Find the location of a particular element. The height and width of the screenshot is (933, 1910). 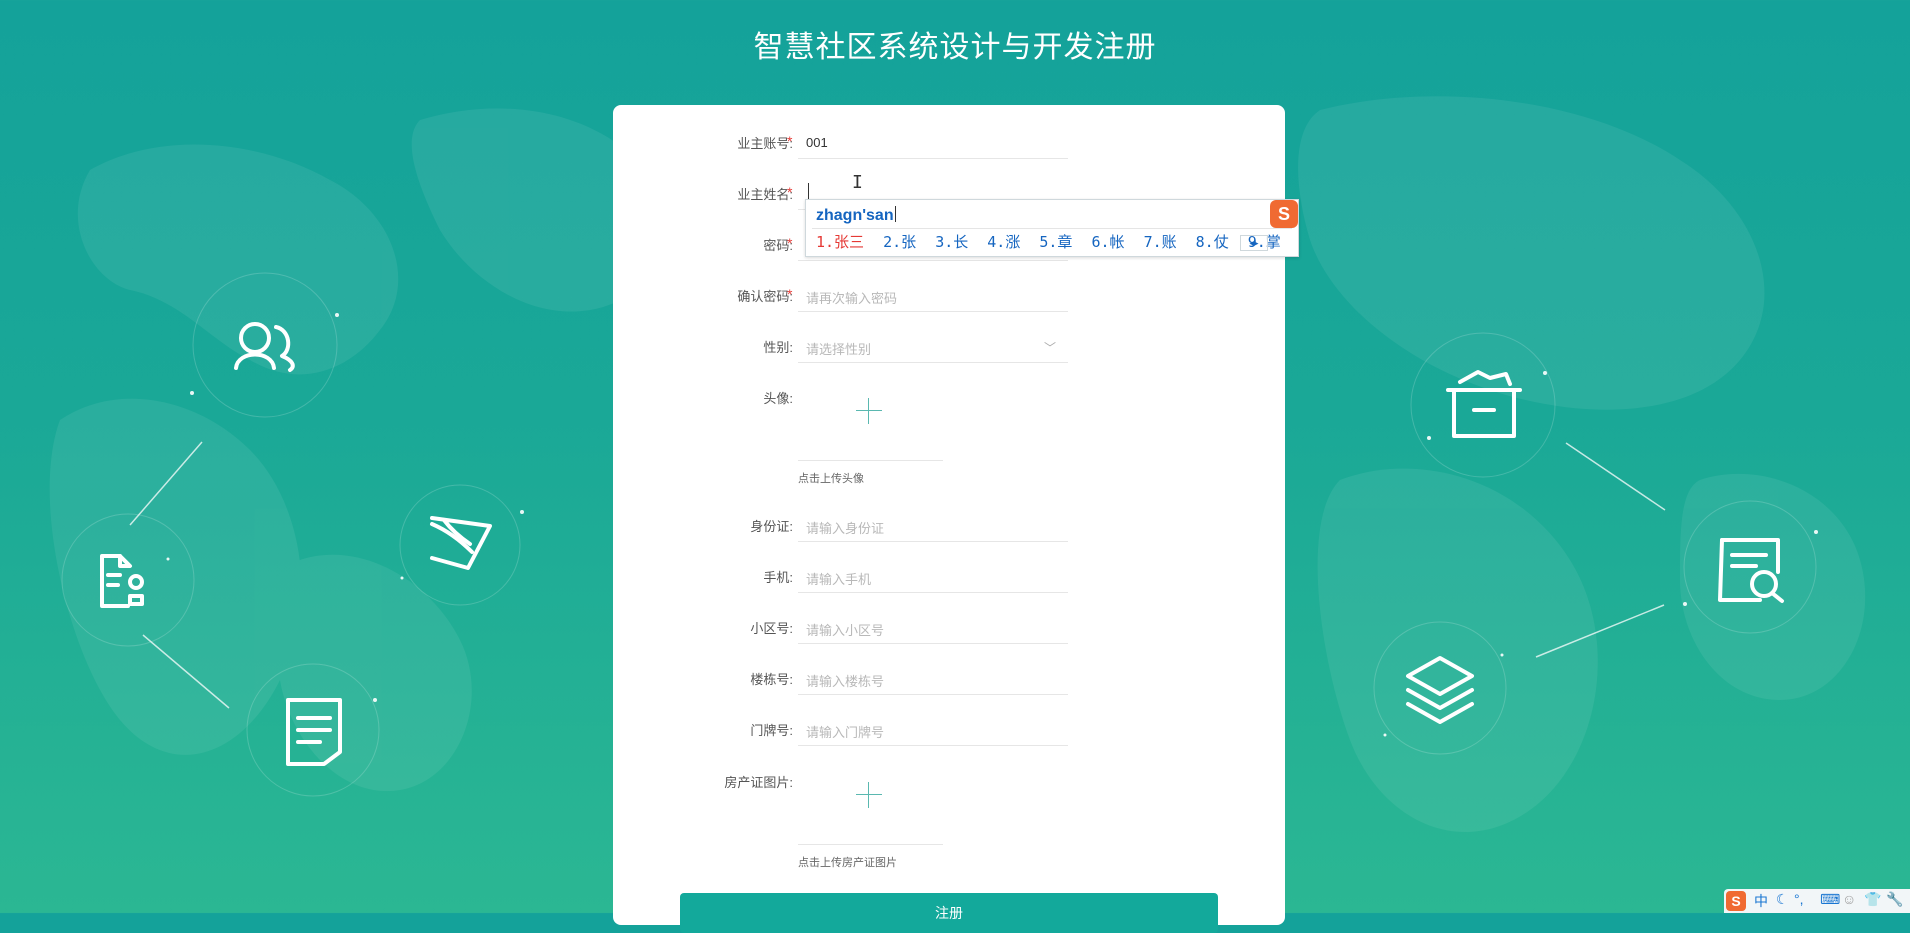

ime-candidate: 2.张 is located at coordinates (899, 242).